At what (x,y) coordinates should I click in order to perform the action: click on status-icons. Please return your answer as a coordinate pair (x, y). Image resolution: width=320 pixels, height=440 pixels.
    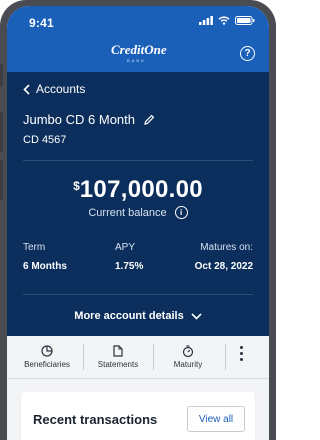
    Looking at the image, I should click on (227, 20).